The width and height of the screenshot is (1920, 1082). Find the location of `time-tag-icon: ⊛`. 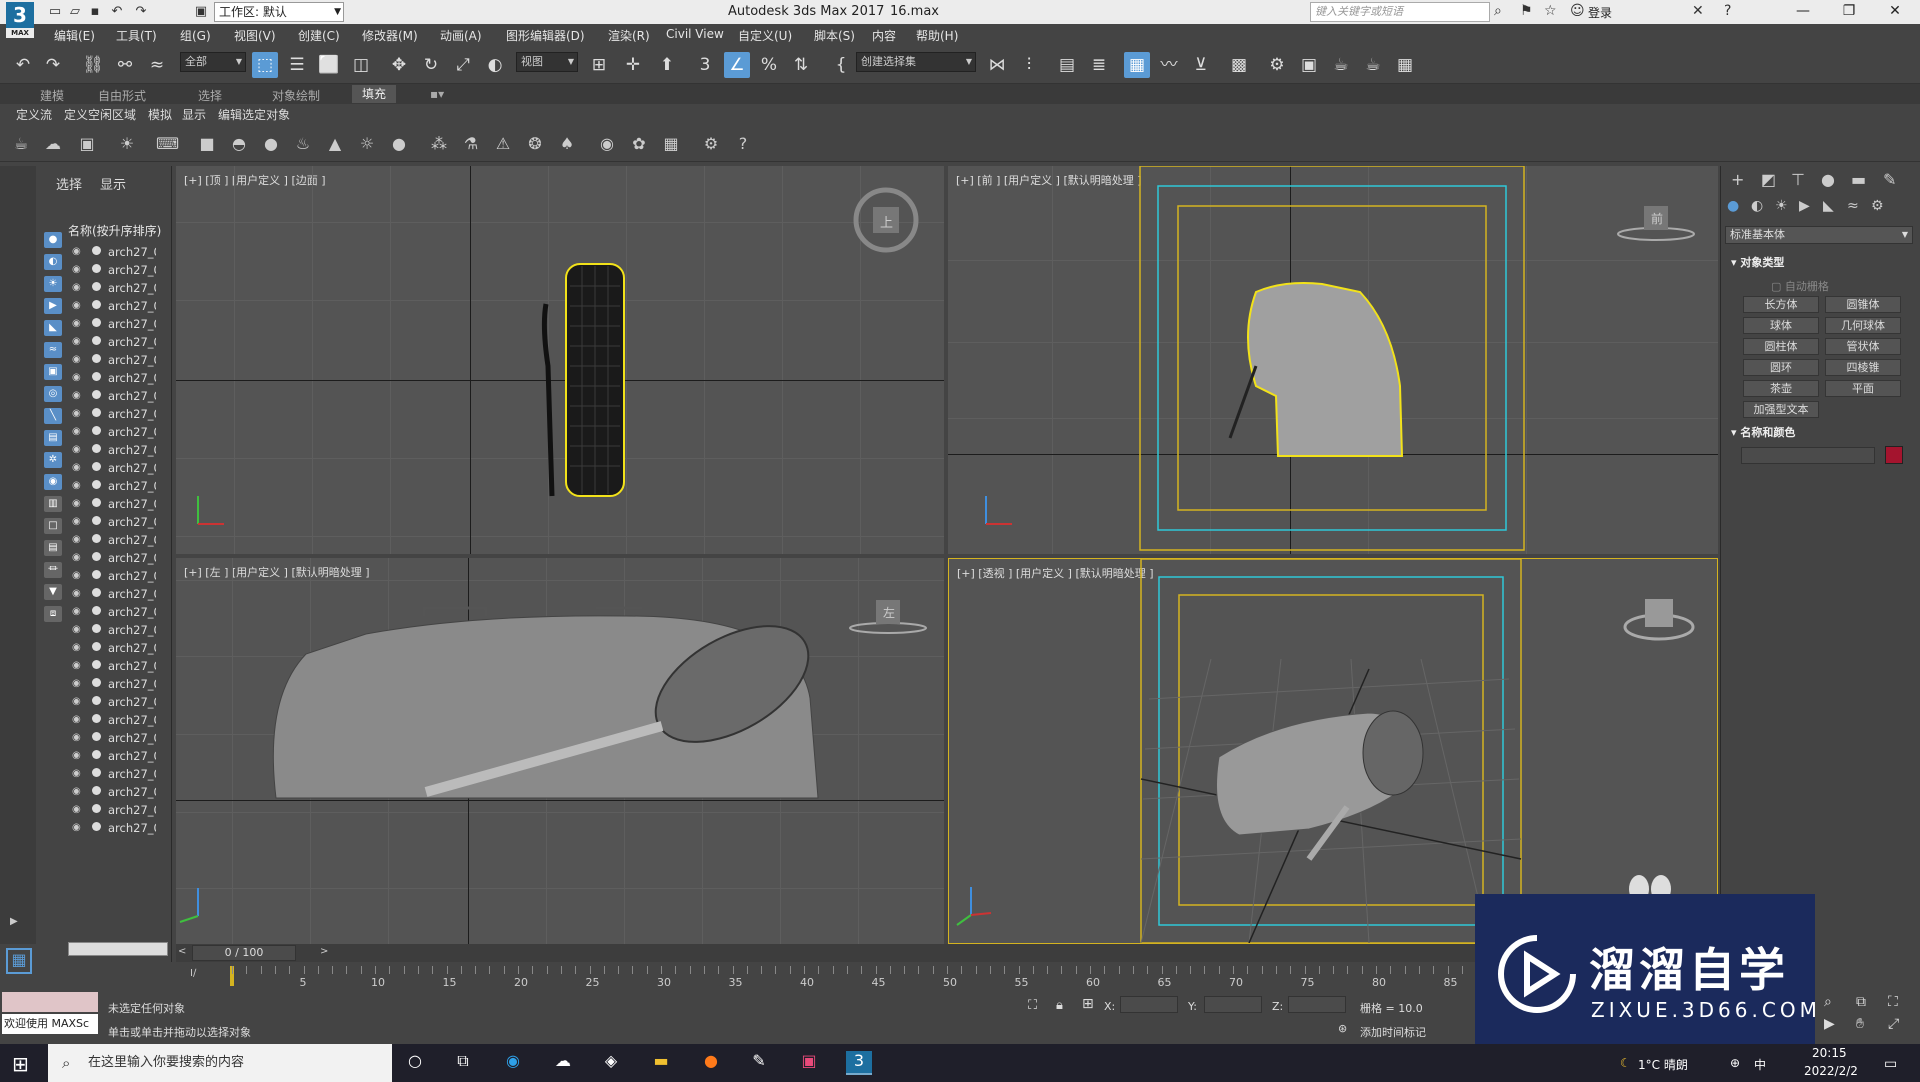

time-tag-icon: ⊛ is located at coordinates (1342, 1028).